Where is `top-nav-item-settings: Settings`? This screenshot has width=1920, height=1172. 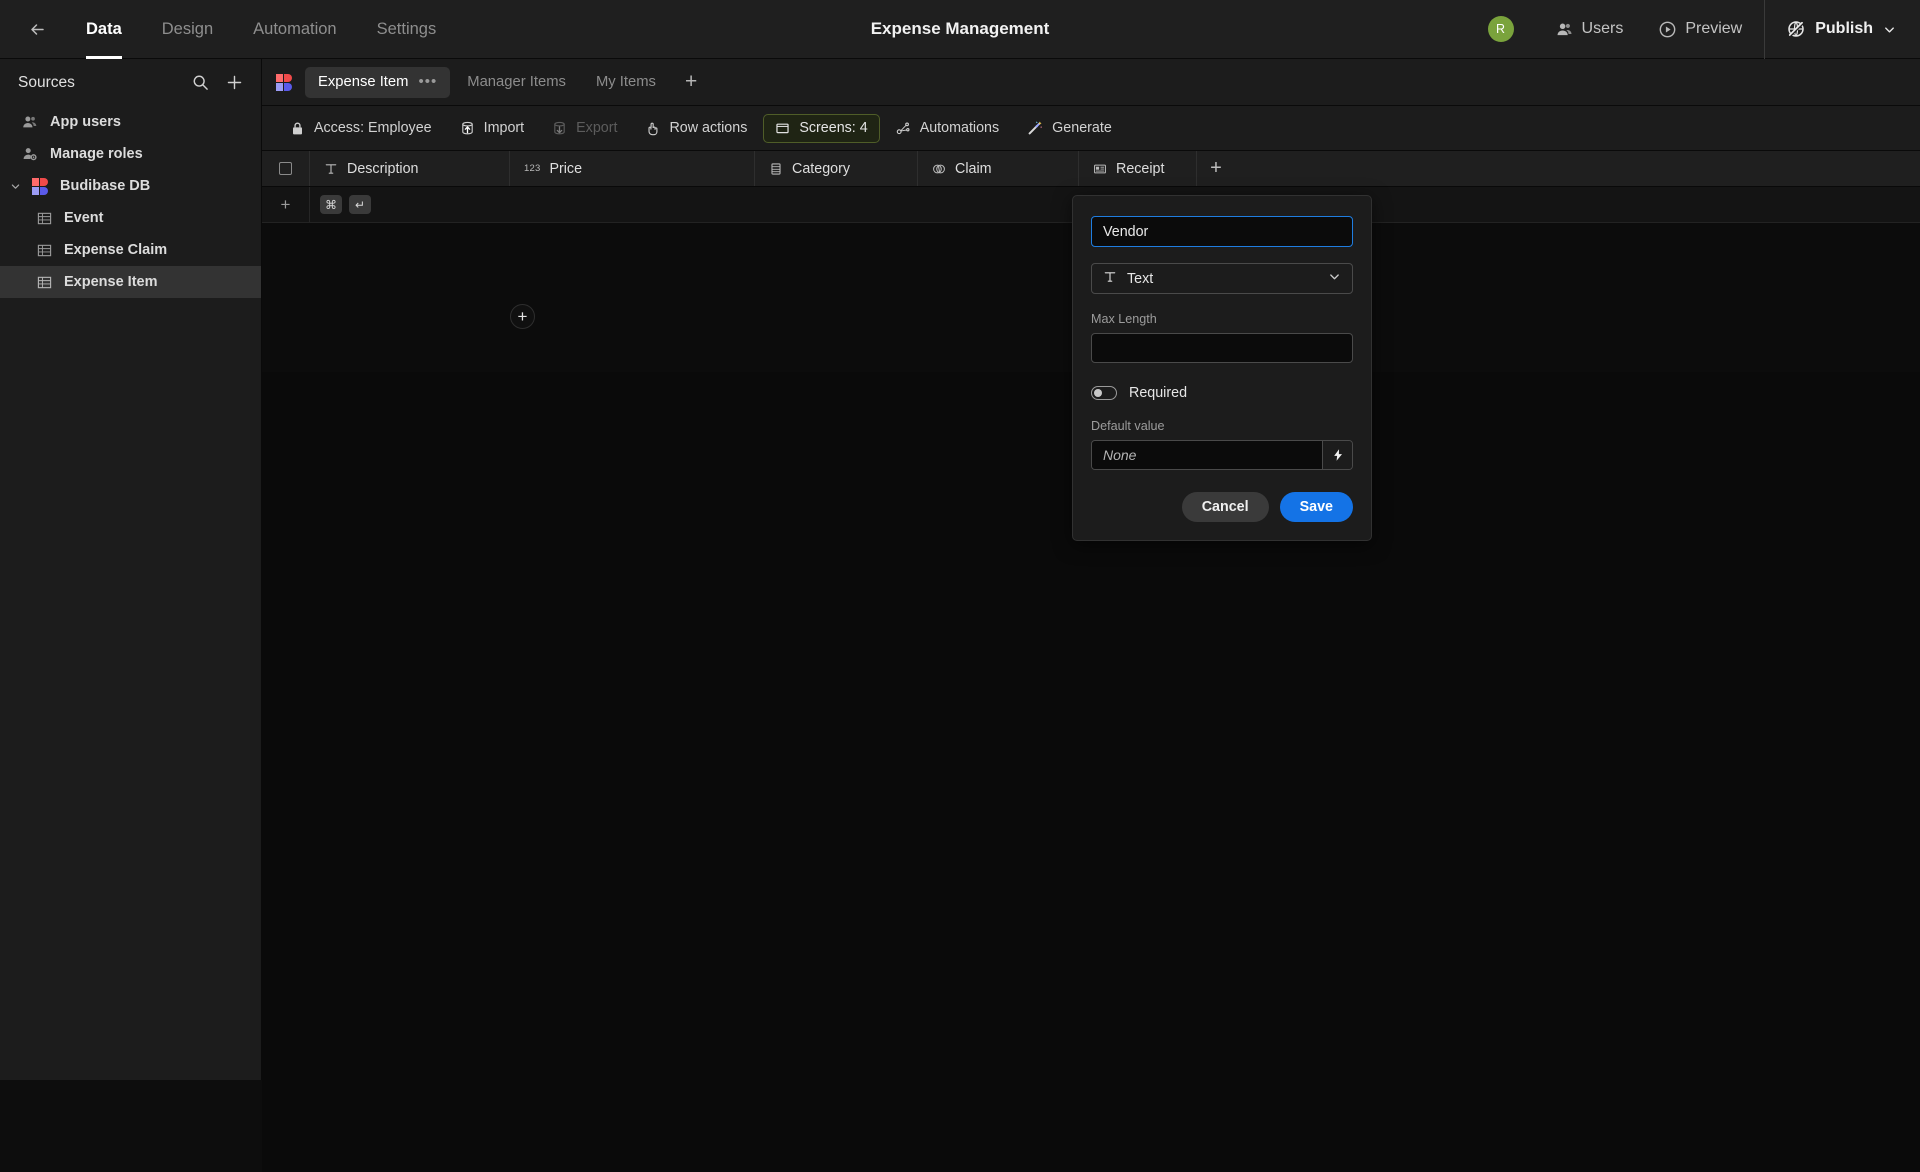 top-nav-item-settings: Settings is located at coordinates (407, 29).